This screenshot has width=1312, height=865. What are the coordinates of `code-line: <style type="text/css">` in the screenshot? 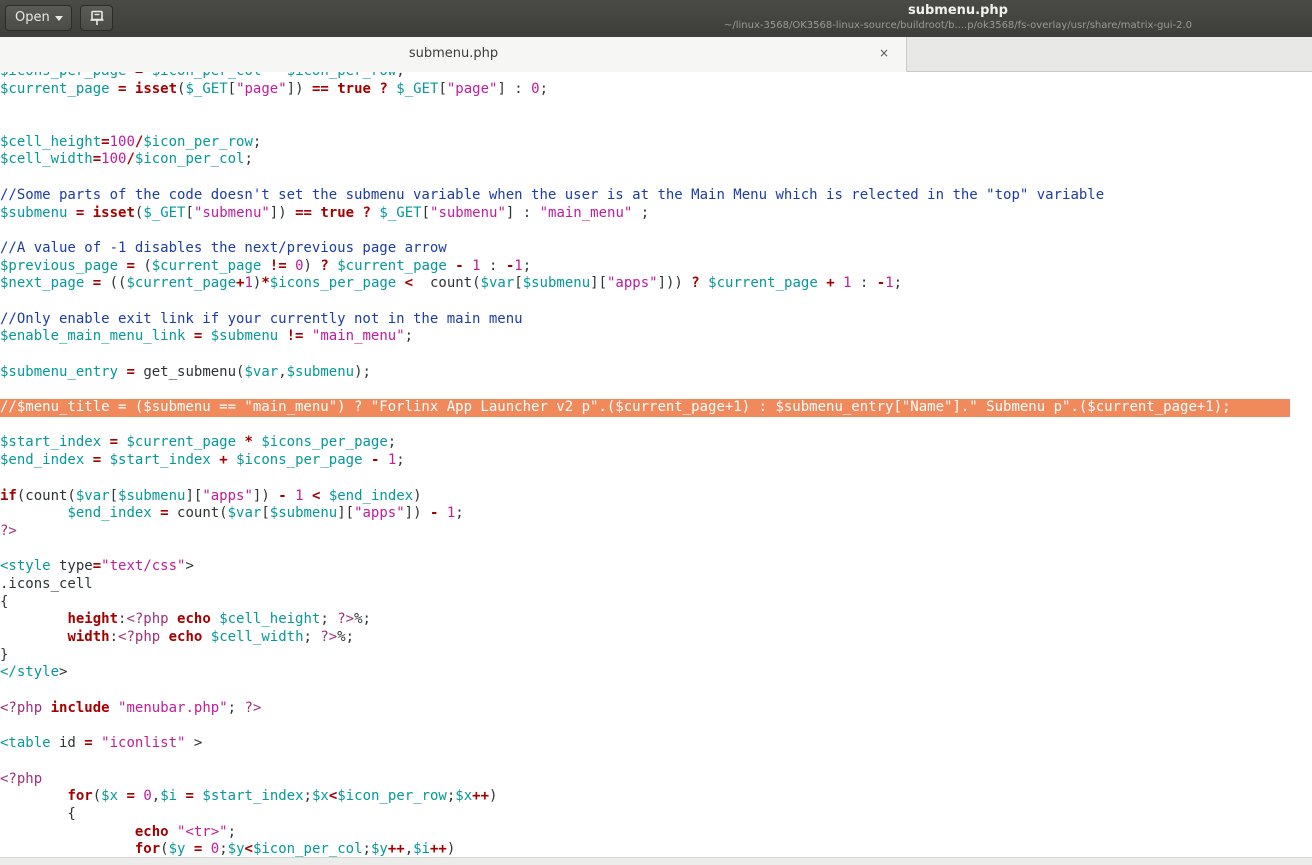 It's located at (645, 567).